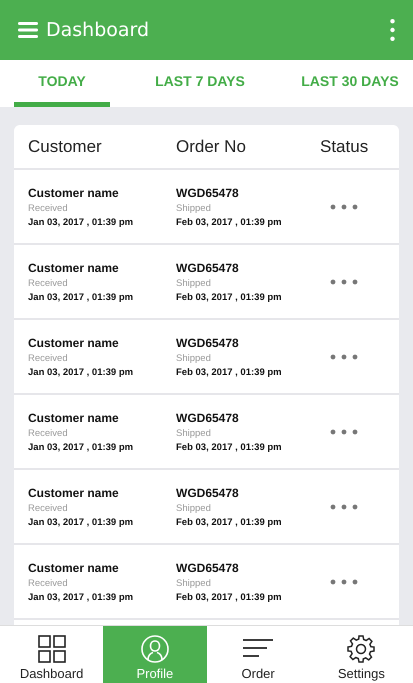 The image size is (413, 683). What do you see at coordinates (154, 649) in the screenshot?
I see `profile-icon` at bounding box center [154, 649].